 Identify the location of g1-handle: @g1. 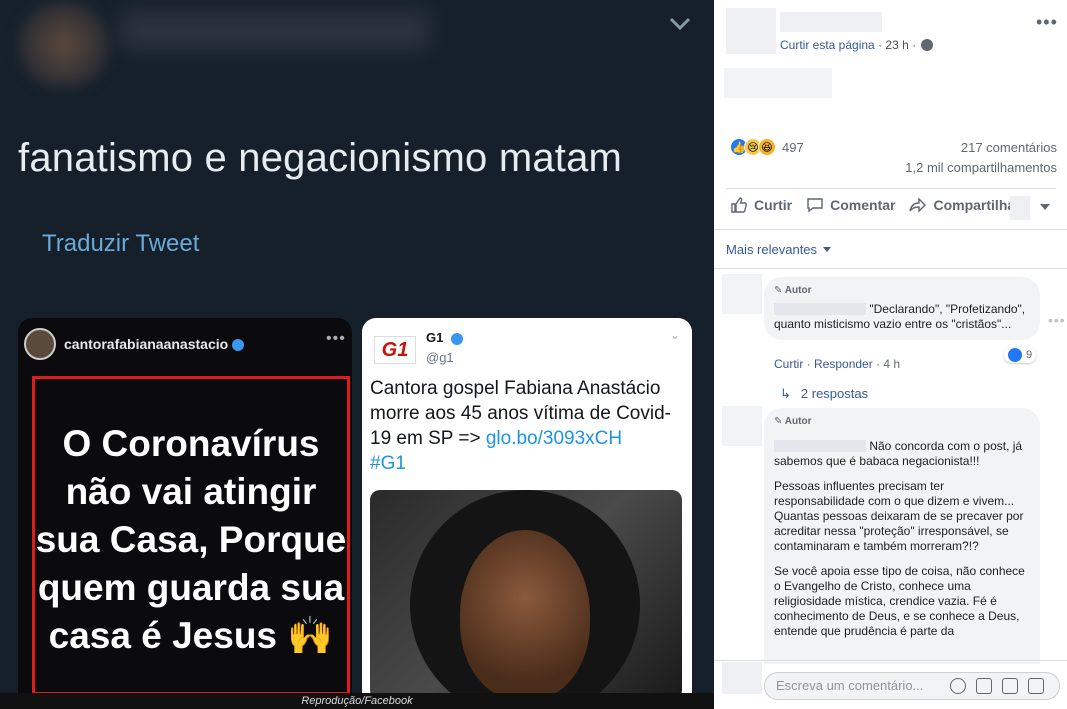
(440, 357).